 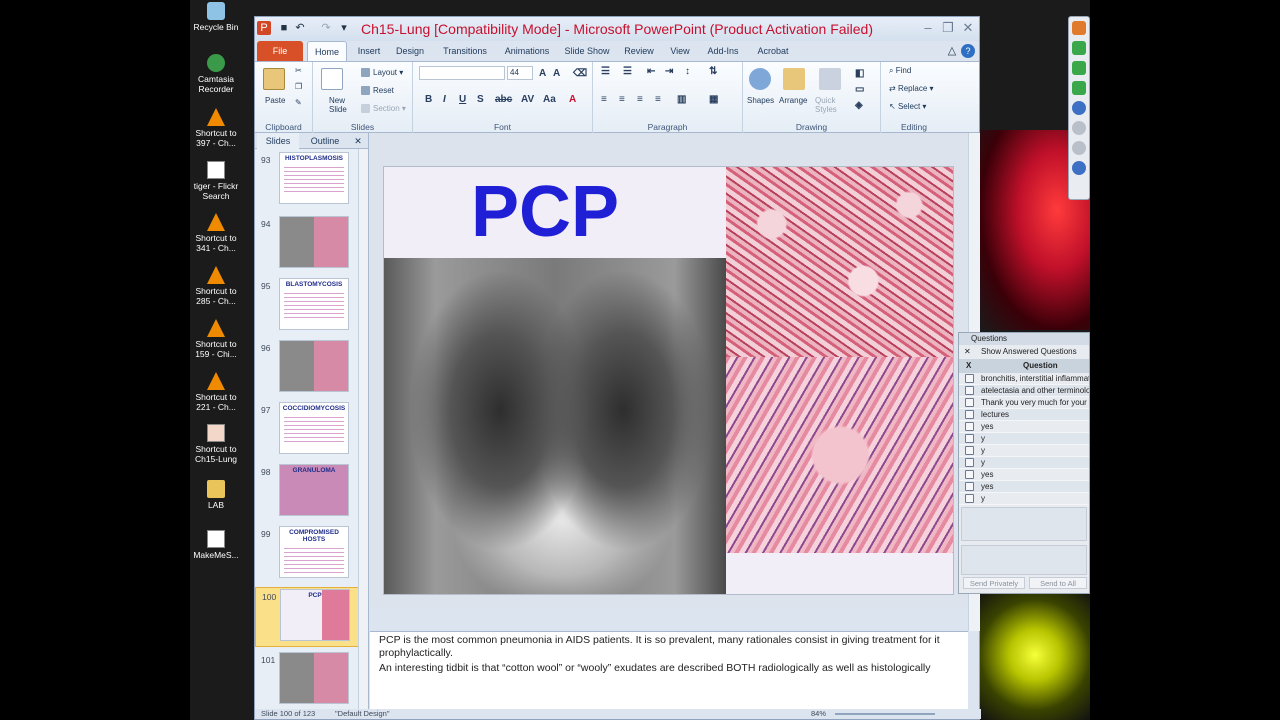 I want to click on arrange-button: Arrange, so click(x=793, y=100).